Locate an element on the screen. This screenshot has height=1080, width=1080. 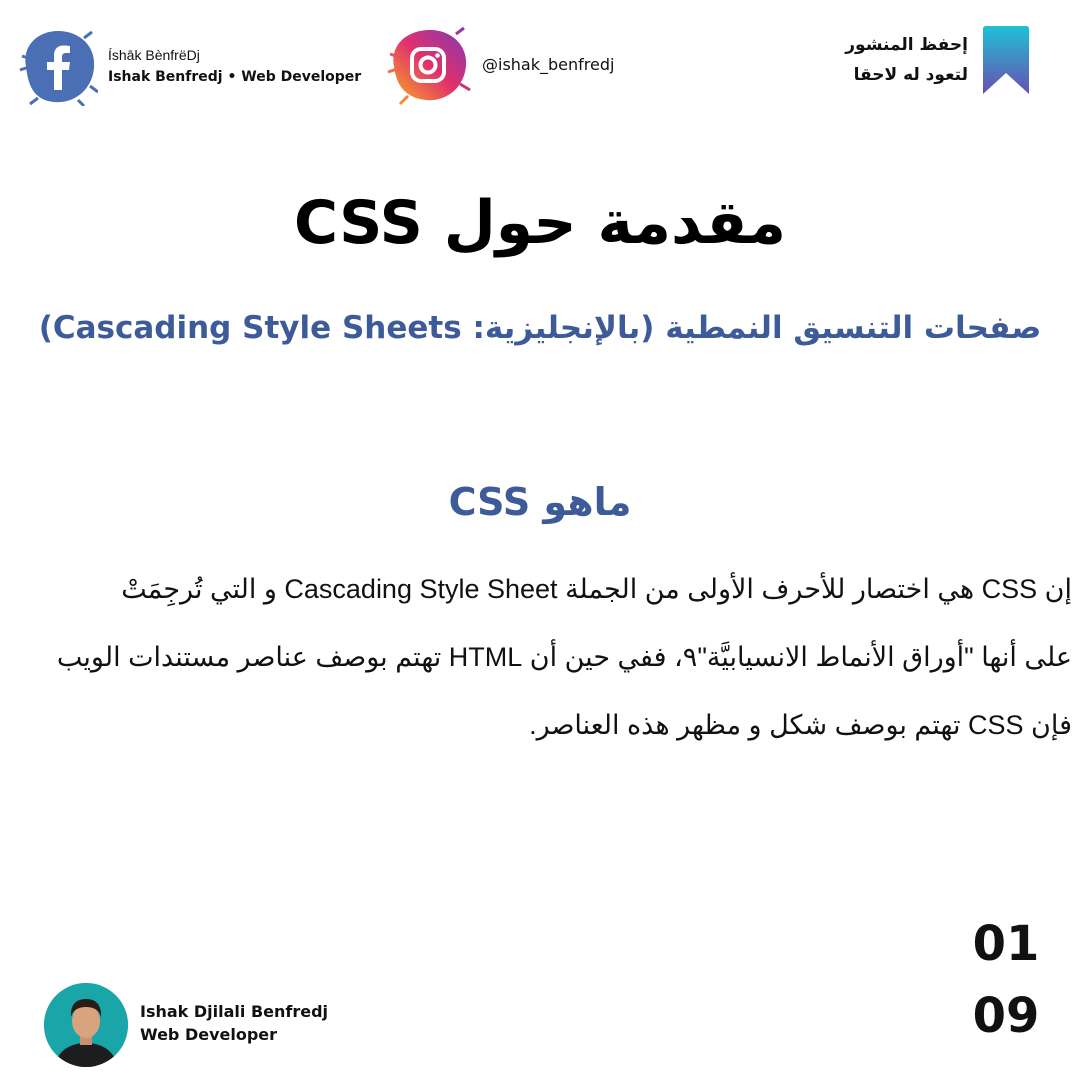
page-title: مقدمة حول CSS is located at coordinates (540, 223).